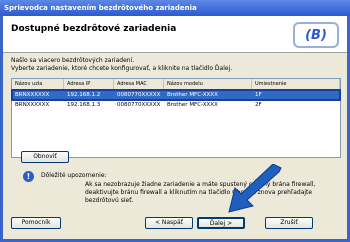 The height and width of the screenshot is (242, 350). What do you see at coordinates (38, 84) in the screenshot?
I see `column-node-name: Názov uzla` at bounding box center [38, 84].